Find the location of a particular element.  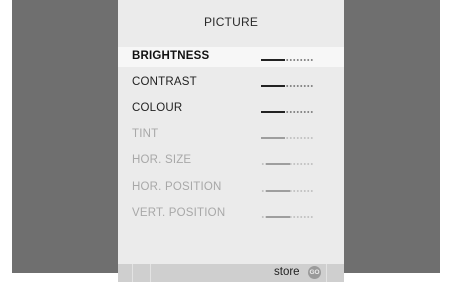

menu-item-label: TINT is located at coordinates (145, 134).